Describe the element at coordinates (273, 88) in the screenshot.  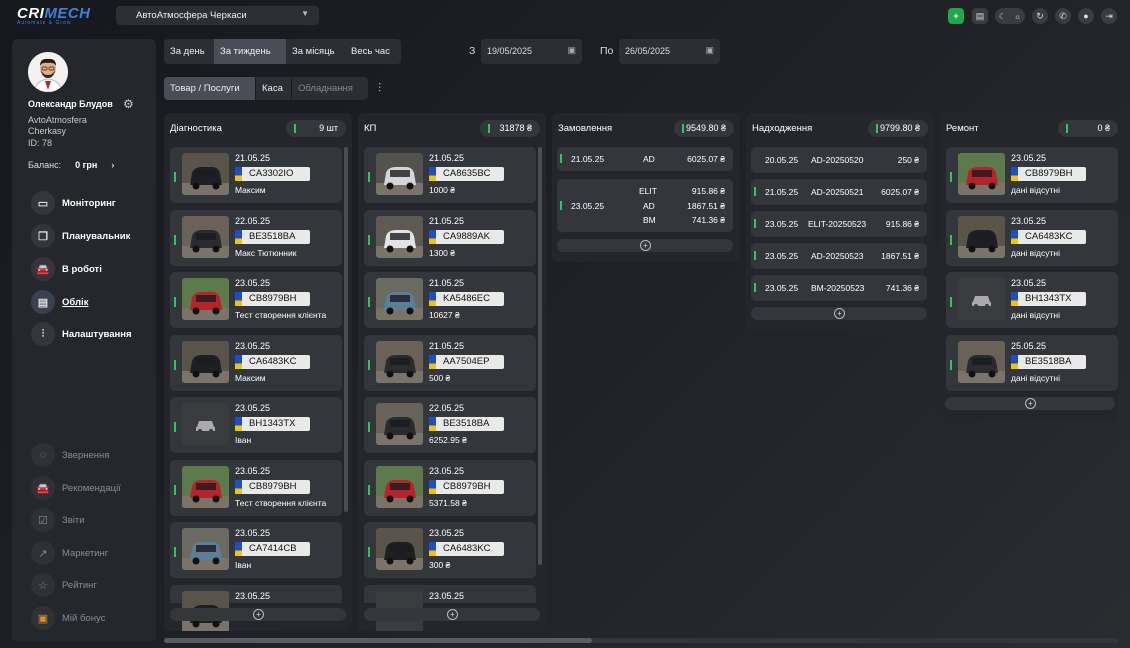
I see `tab-1: Каса` at that location.